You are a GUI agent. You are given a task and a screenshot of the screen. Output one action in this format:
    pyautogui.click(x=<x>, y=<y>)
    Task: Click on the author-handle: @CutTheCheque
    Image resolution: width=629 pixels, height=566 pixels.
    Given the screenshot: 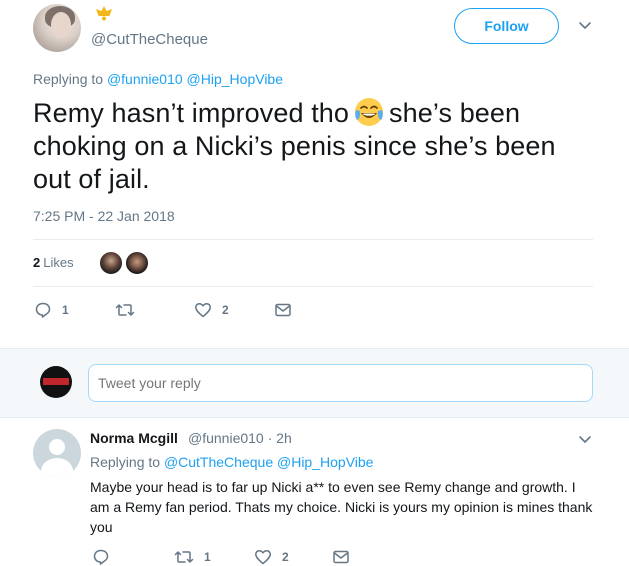 What is the action you would take?
    pyautogui.click(x=149, y=39)
    